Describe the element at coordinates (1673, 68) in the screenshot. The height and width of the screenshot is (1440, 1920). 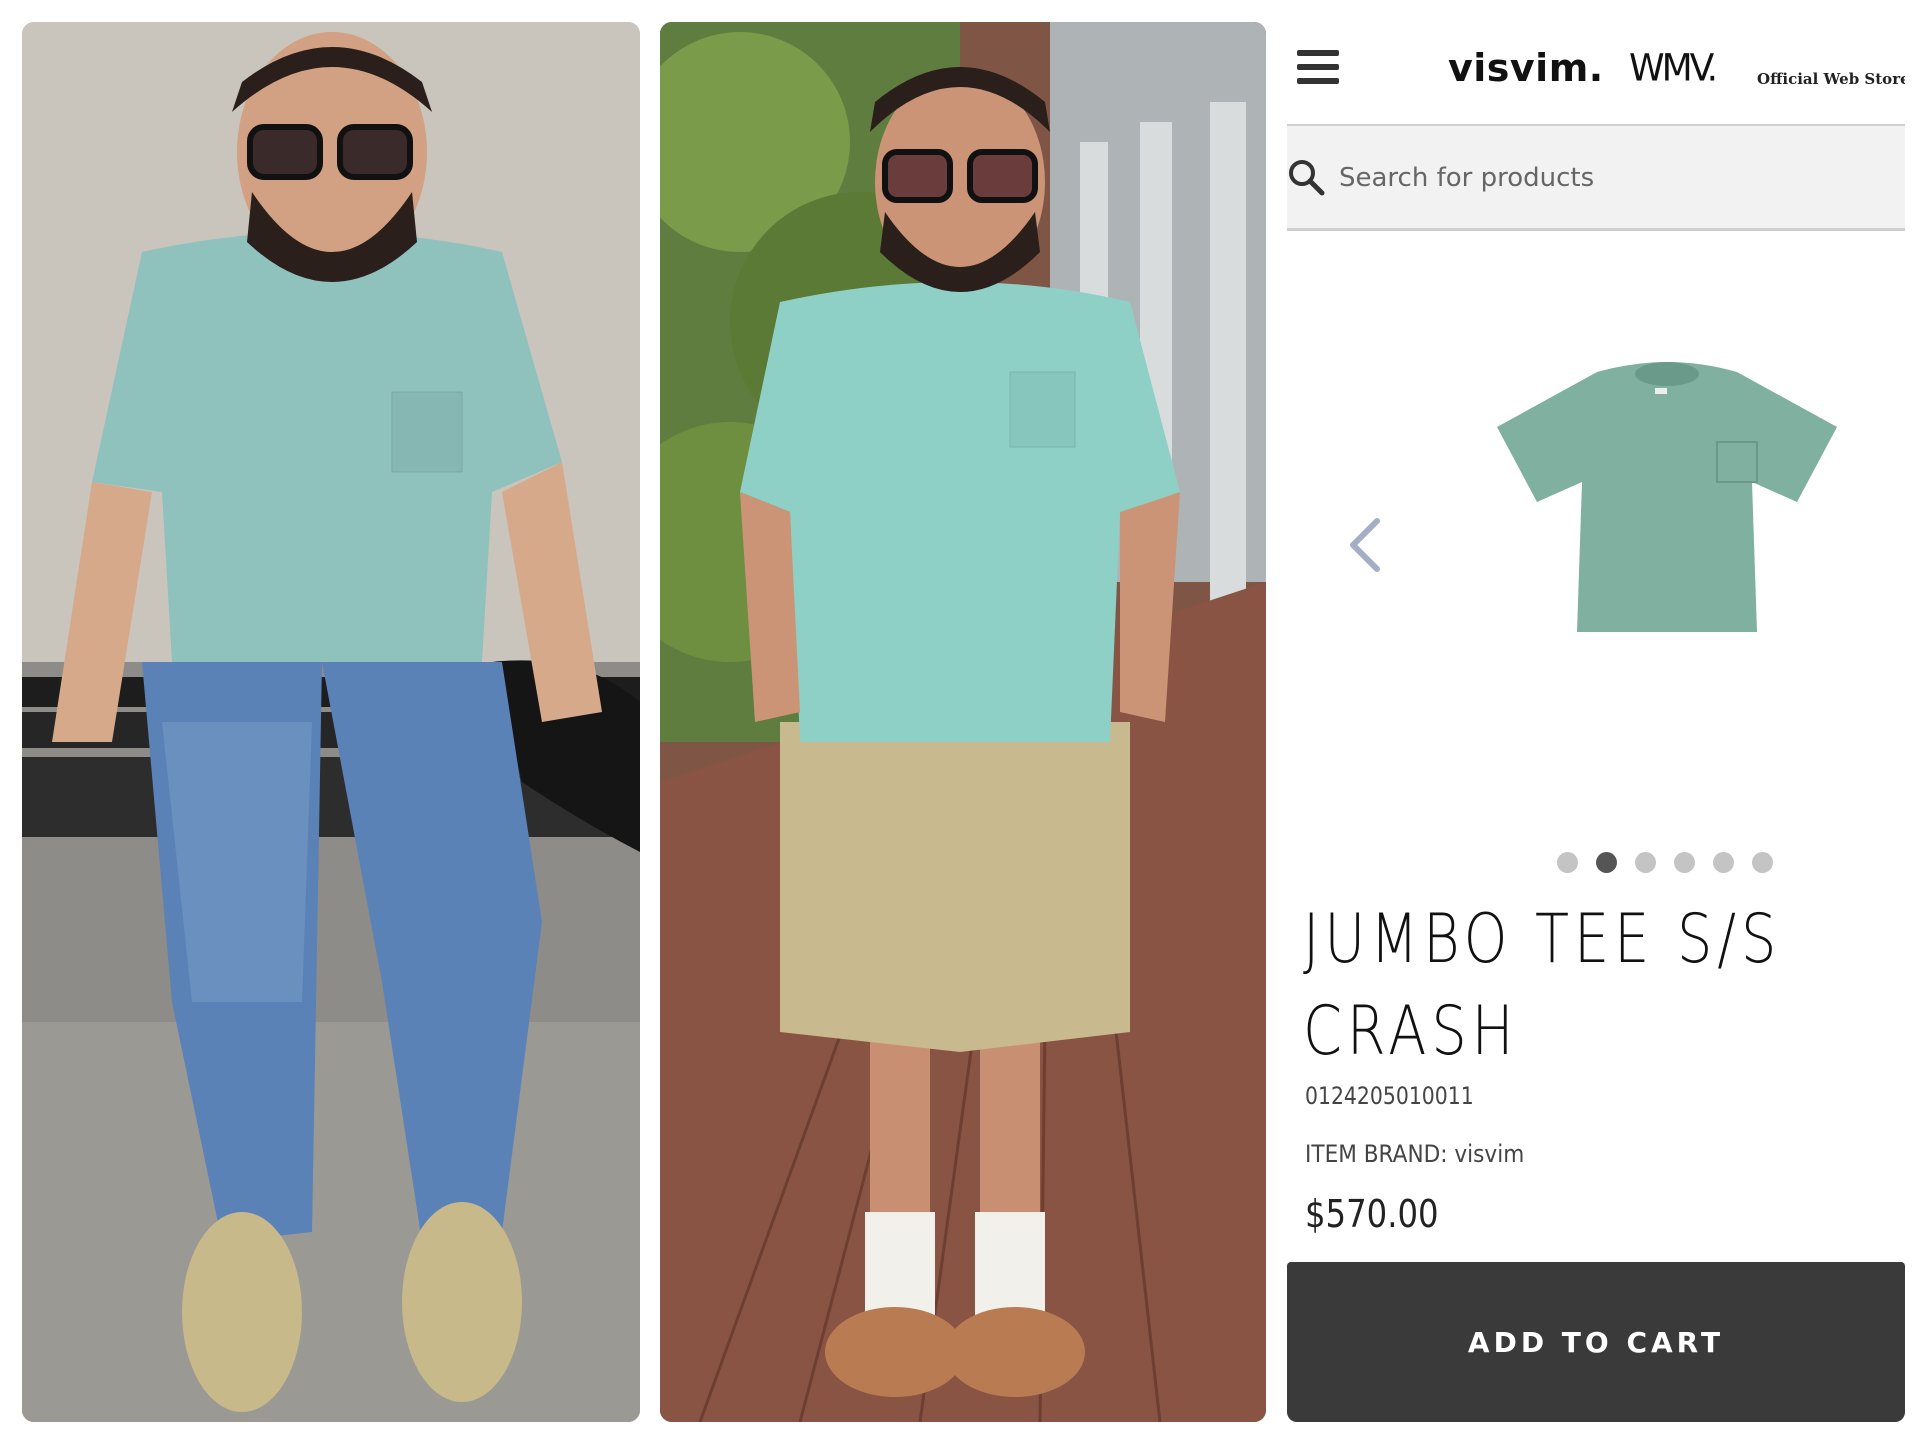
I see `wmv-logo: WMV.` at that location.